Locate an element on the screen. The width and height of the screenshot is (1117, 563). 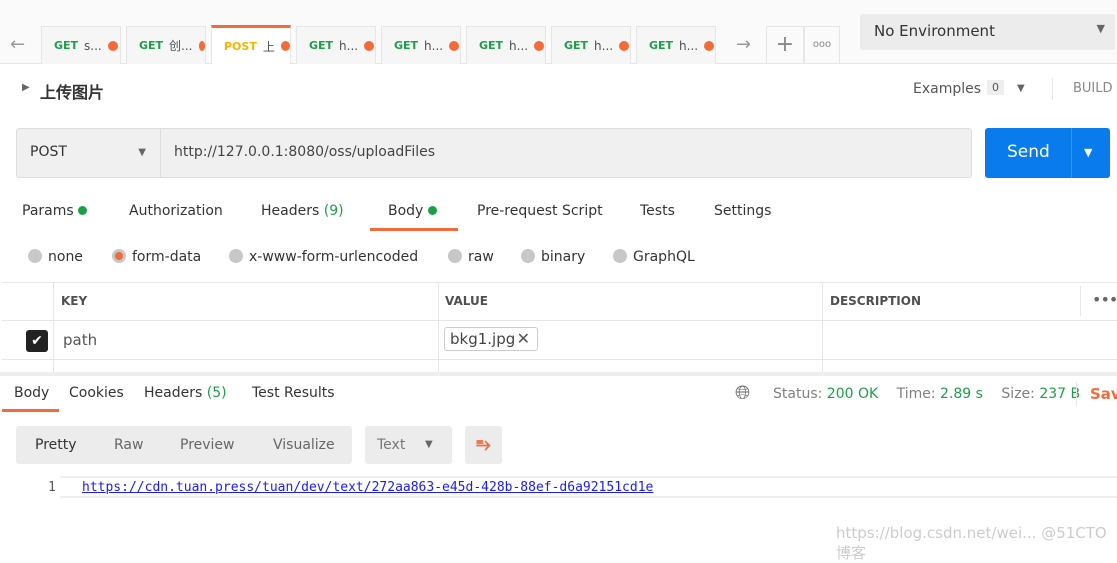
radio-label: binary is located at coordinates (563, 257).